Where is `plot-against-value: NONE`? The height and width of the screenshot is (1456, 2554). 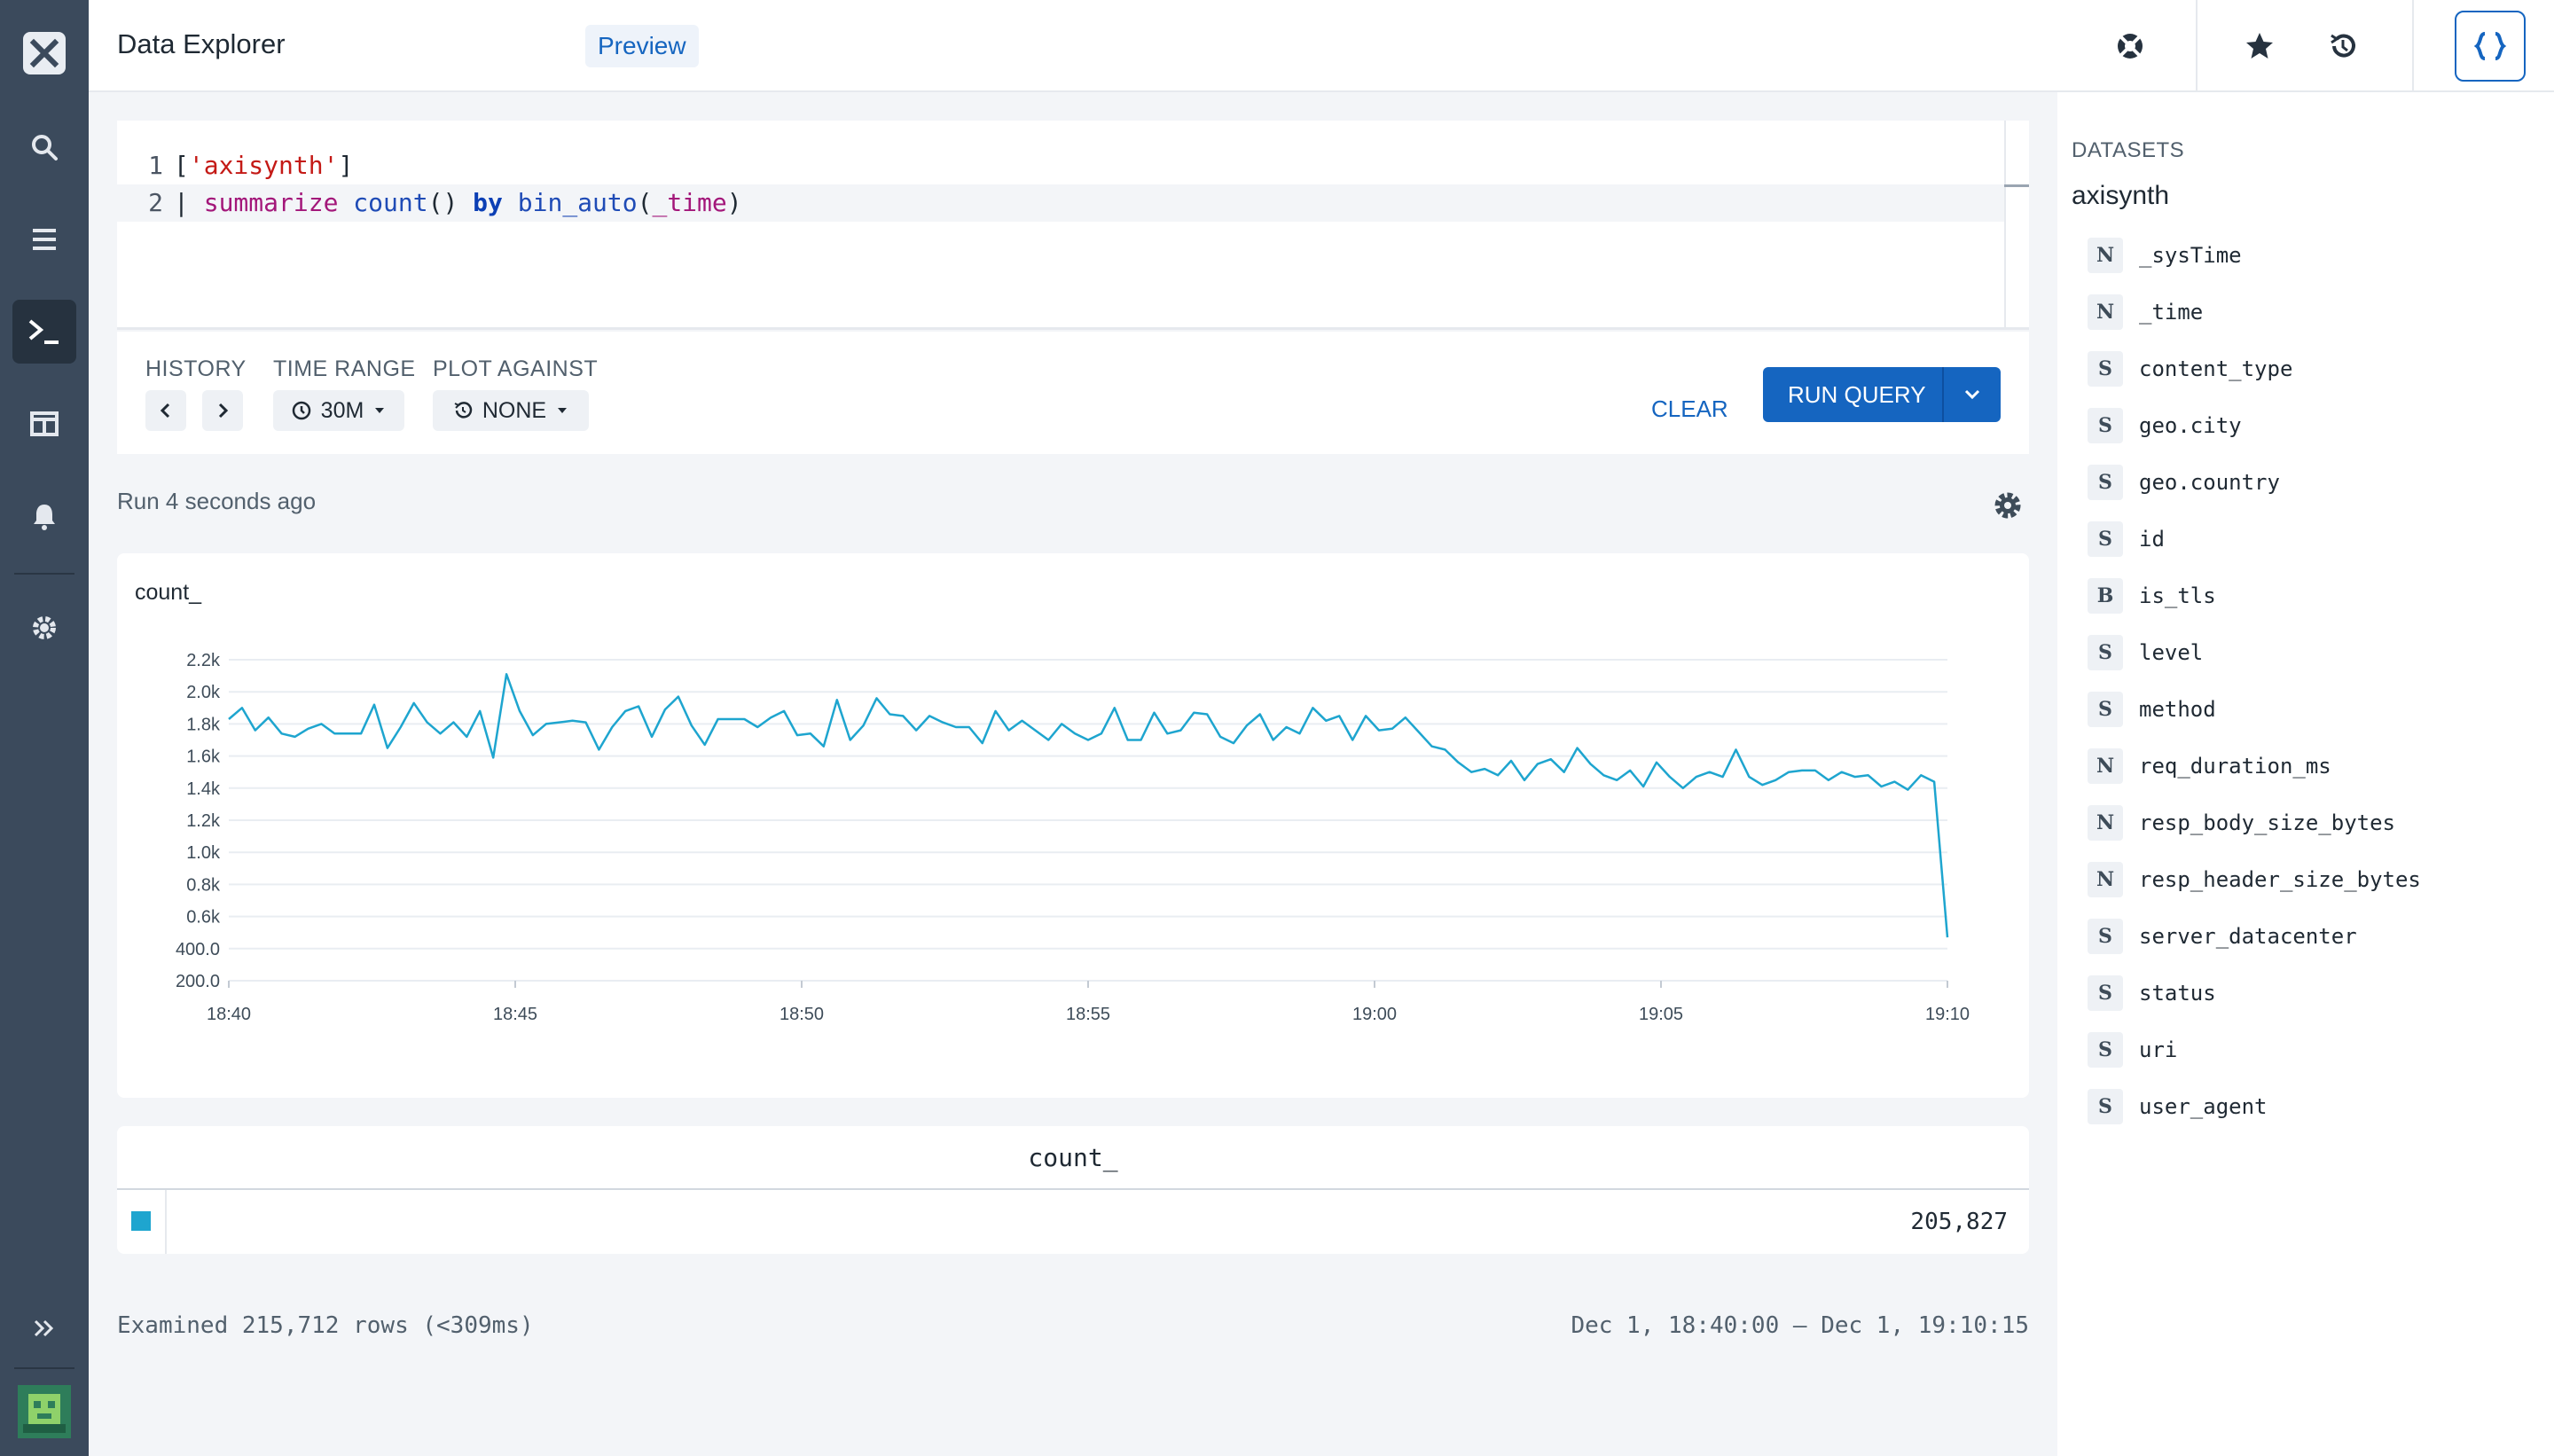
plot-against-value: NONE is located at coordinates (514, 410).